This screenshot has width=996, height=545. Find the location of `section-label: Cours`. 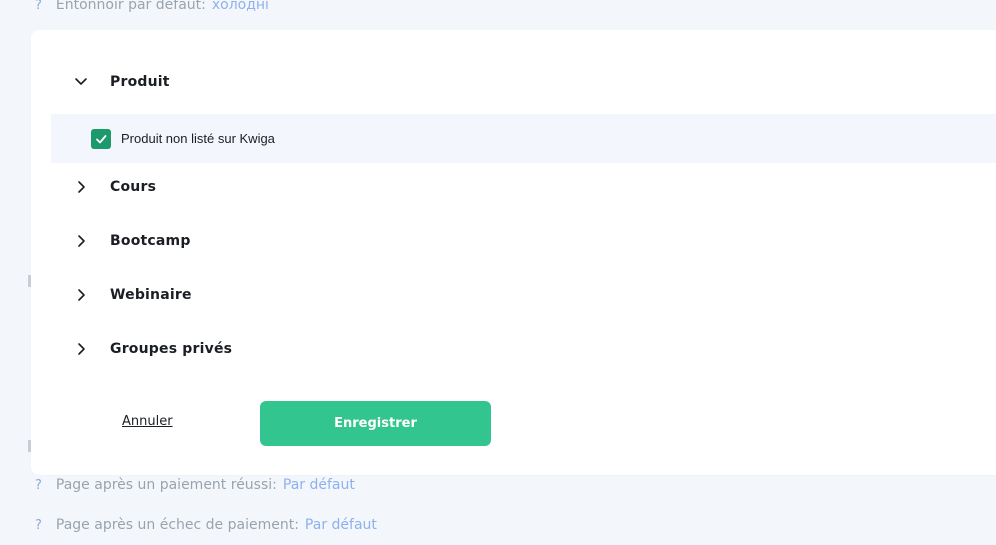

section-label: Cours is located at coordinates (133, 187).